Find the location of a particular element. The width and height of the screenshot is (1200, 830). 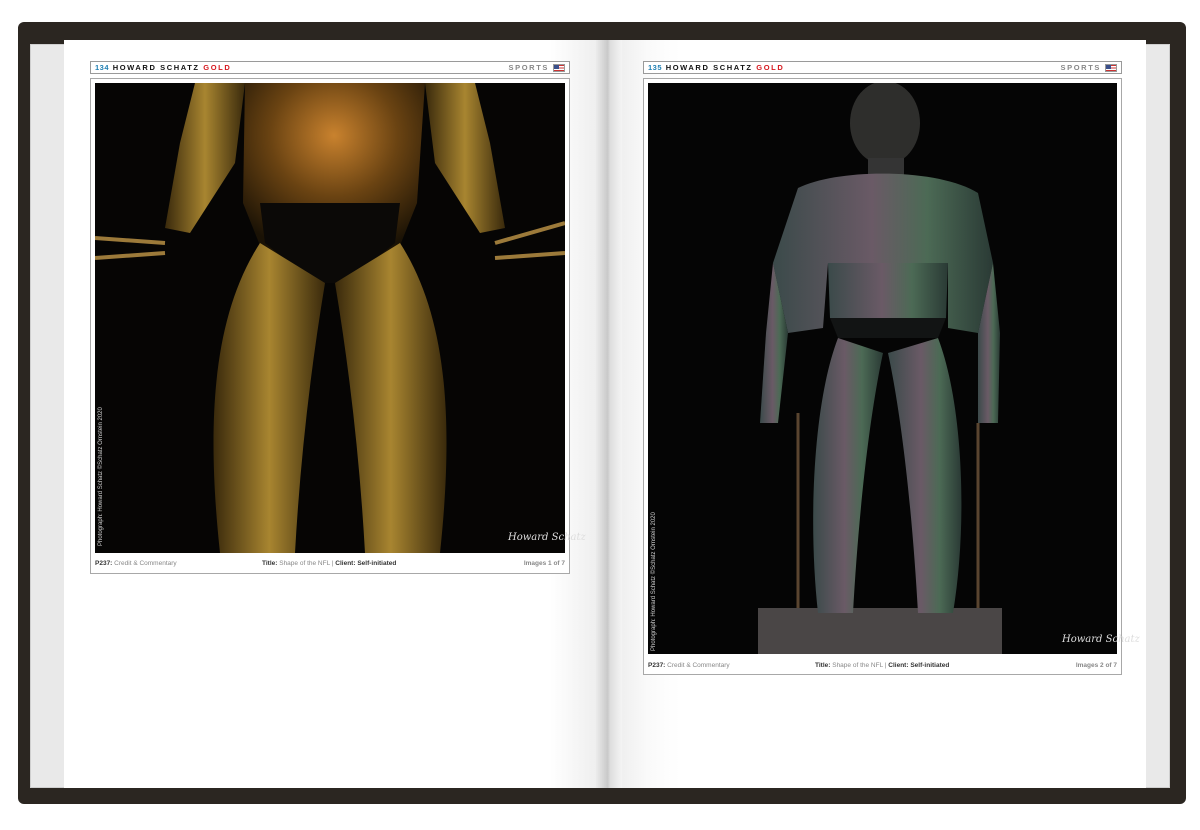

page-edges-right is located at coordinates (1157, 416).